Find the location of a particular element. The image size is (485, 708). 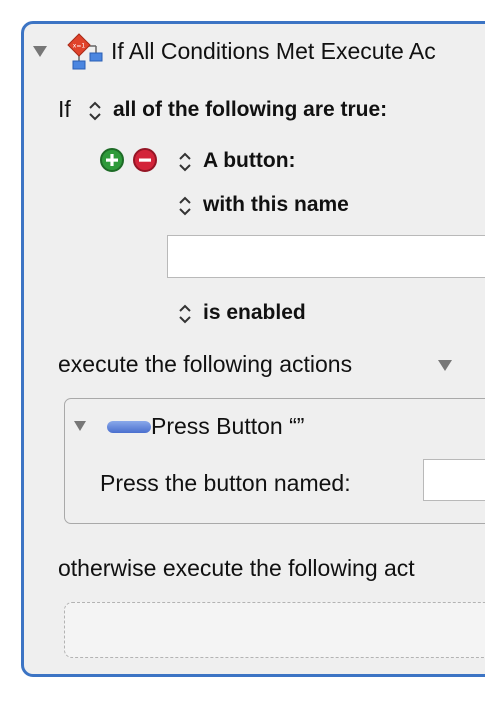

press-button-name-field is located at coordinates (454, 480).